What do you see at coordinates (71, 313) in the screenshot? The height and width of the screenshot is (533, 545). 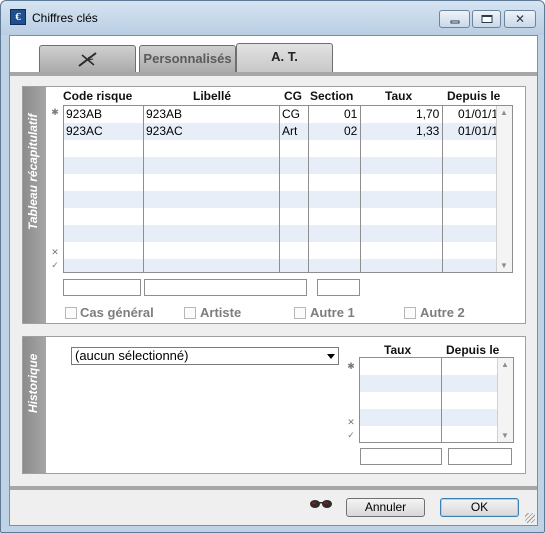 I see `checkbox-cas-general` at bounding box center [71, 313].